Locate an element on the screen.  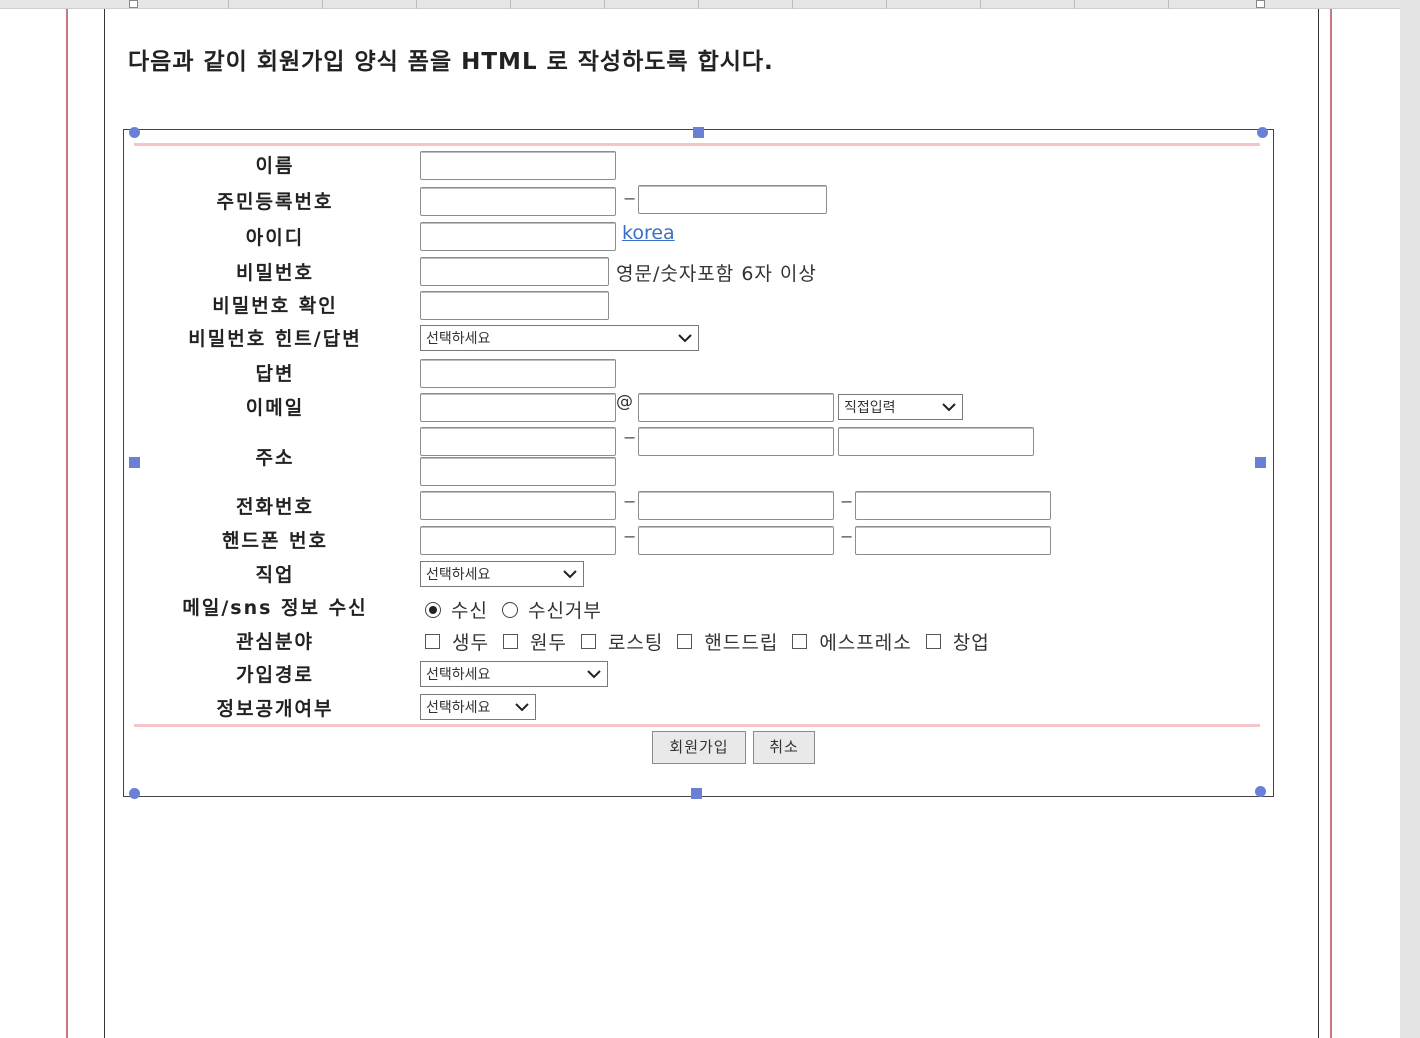
password-hint-label: 비밀번호 힌트/답변 is located at coordinates (275, 339).